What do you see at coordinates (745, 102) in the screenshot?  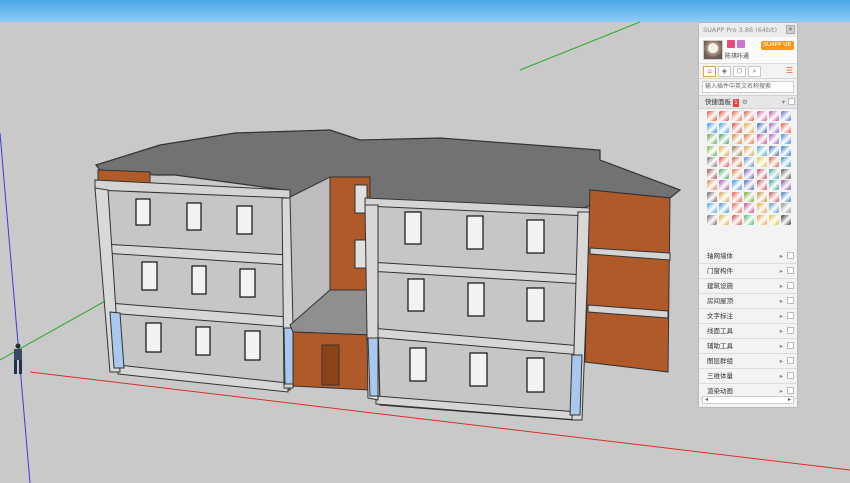 I see `gear-icon: ⚙` at bounding box center [745, 102].